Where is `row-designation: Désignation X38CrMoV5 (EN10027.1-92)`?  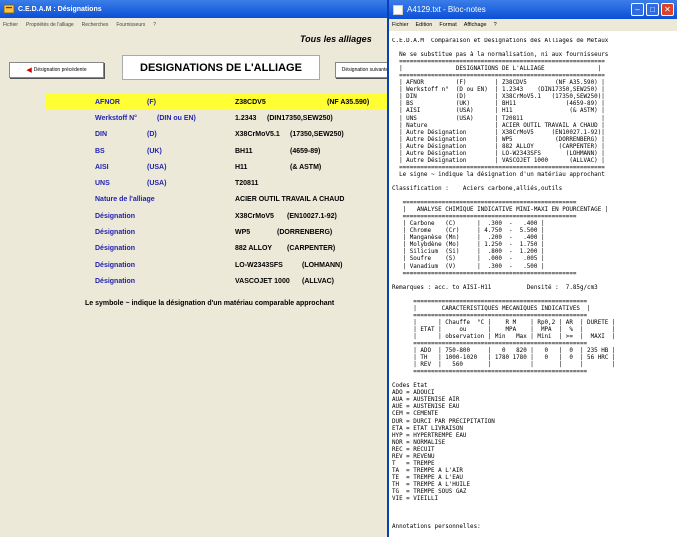 row-designation: Désignation X38CrMoV5 (EN10027.1-92) is located at coordinates (218, 216).